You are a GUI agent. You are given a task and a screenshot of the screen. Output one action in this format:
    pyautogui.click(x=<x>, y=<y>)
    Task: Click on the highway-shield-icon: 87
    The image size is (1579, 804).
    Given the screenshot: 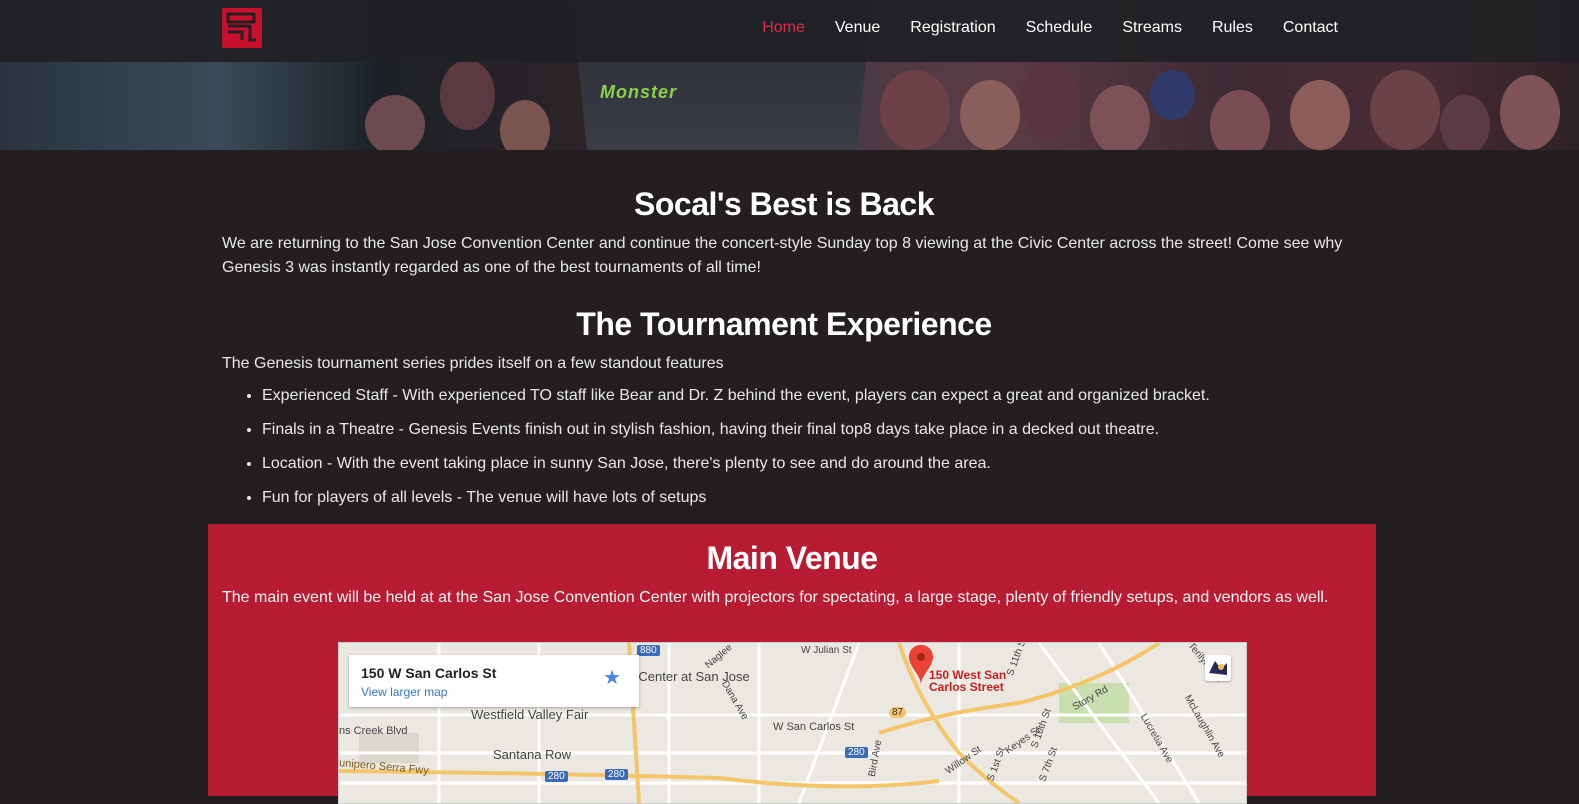 What is the action you would take?
    pyautogui.click(x=898, y=712)
    